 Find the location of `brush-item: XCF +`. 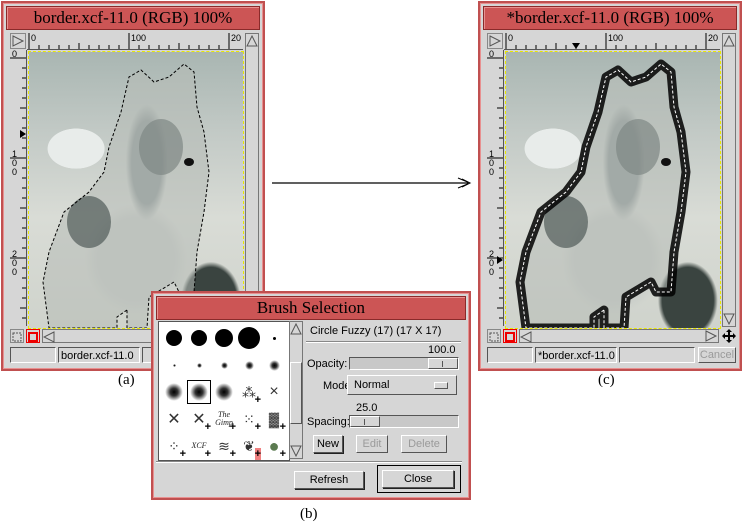

brush-item: XCF + is located at coordinates (199, 447).